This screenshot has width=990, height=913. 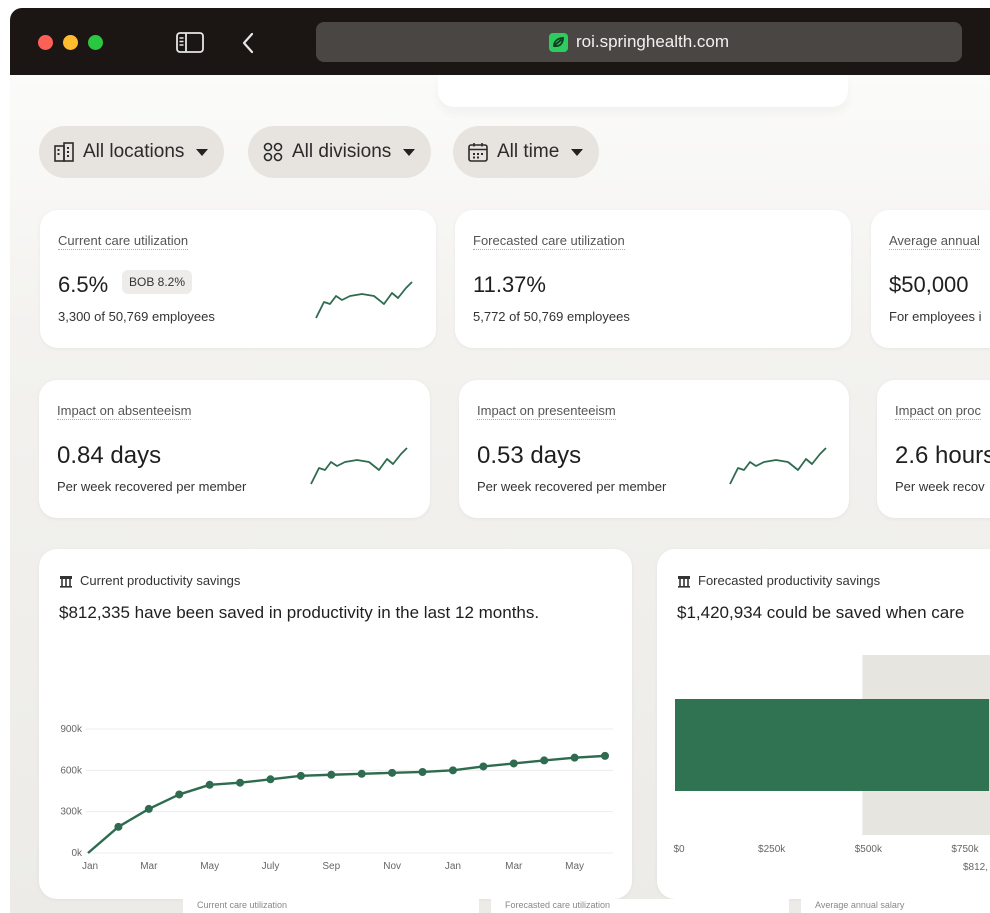 What do you see at coordinates (123, 241) in the screenshot?
I see `metric-label: Current care utilization` at bounding box center [123, 241].